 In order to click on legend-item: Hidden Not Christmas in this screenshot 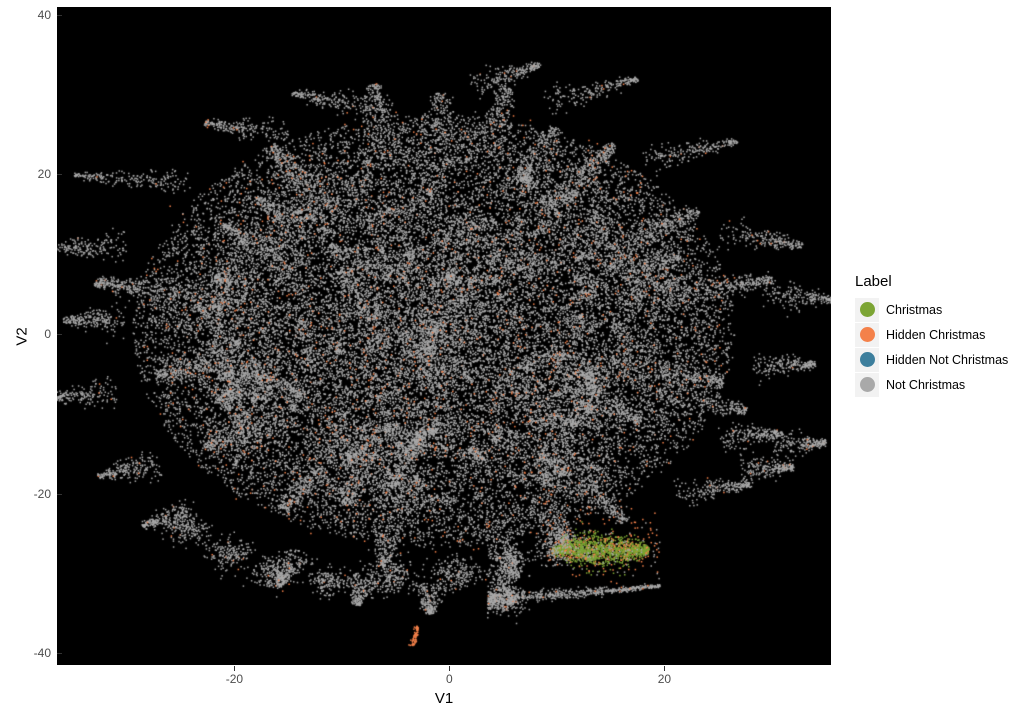, I will do `click(937, 359)`.